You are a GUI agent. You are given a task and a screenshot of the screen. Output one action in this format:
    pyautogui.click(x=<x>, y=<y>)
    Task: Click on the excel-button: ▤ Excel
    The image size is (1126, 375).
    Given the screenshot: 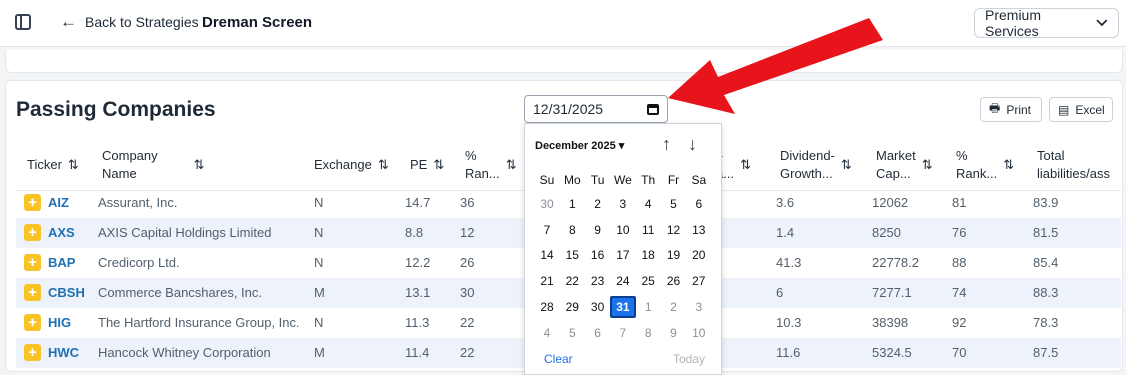 What is the action you would take?
    pyautogui.click(x=1081, y=109)
    